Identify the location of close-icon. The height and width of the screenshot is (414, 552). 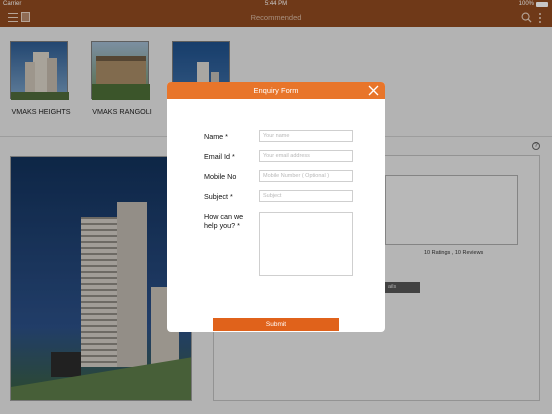
(373, 90).